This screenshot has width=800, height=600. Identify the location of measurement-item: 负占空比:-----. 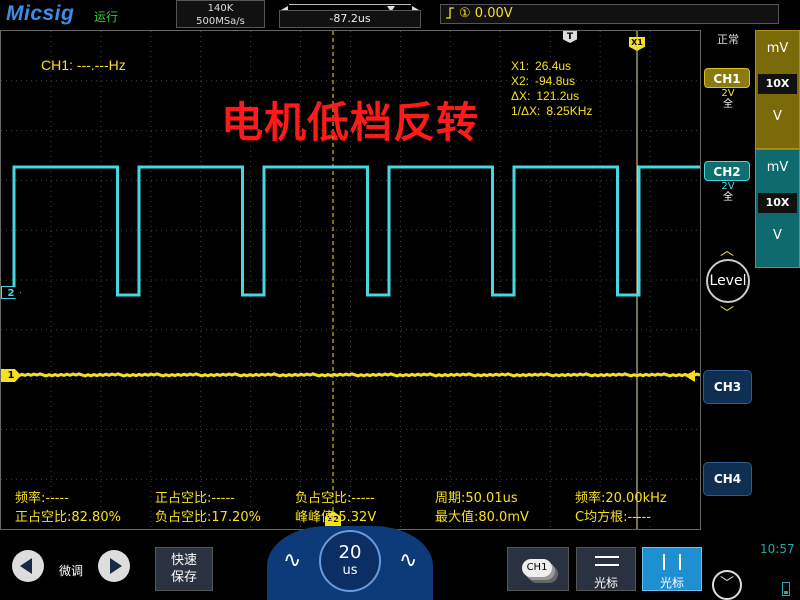
(335, 498).